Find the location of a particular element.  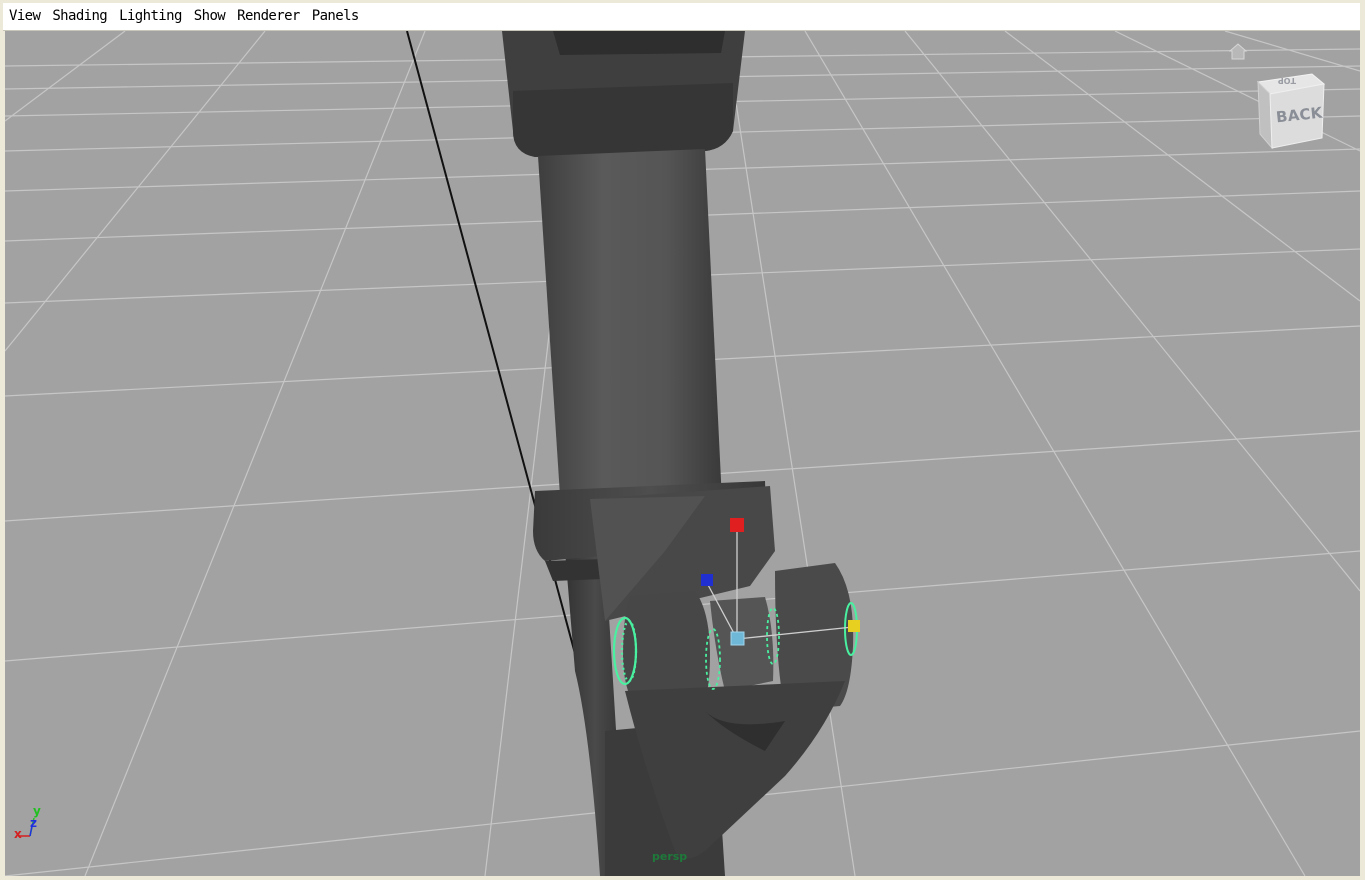

menu-renderer: Renderer is located at coordinates (268, 16).